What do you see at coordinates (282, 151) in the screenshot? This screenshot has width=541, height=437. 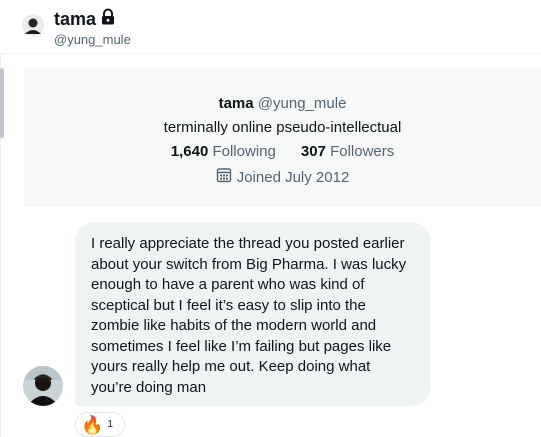 I see `profile-stats: 1,640 Following 307 Followers` at bounding box center [282, 151].